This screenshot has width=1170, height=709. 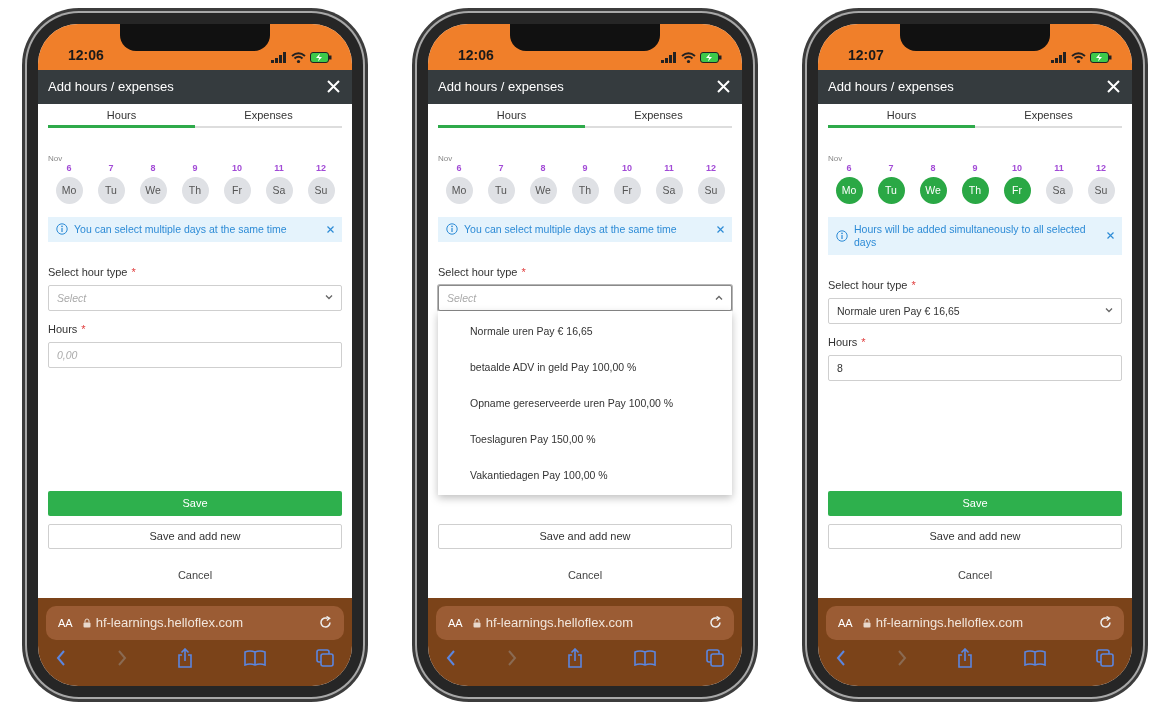 I want to click on info-icon, so click(x=842, y=235).